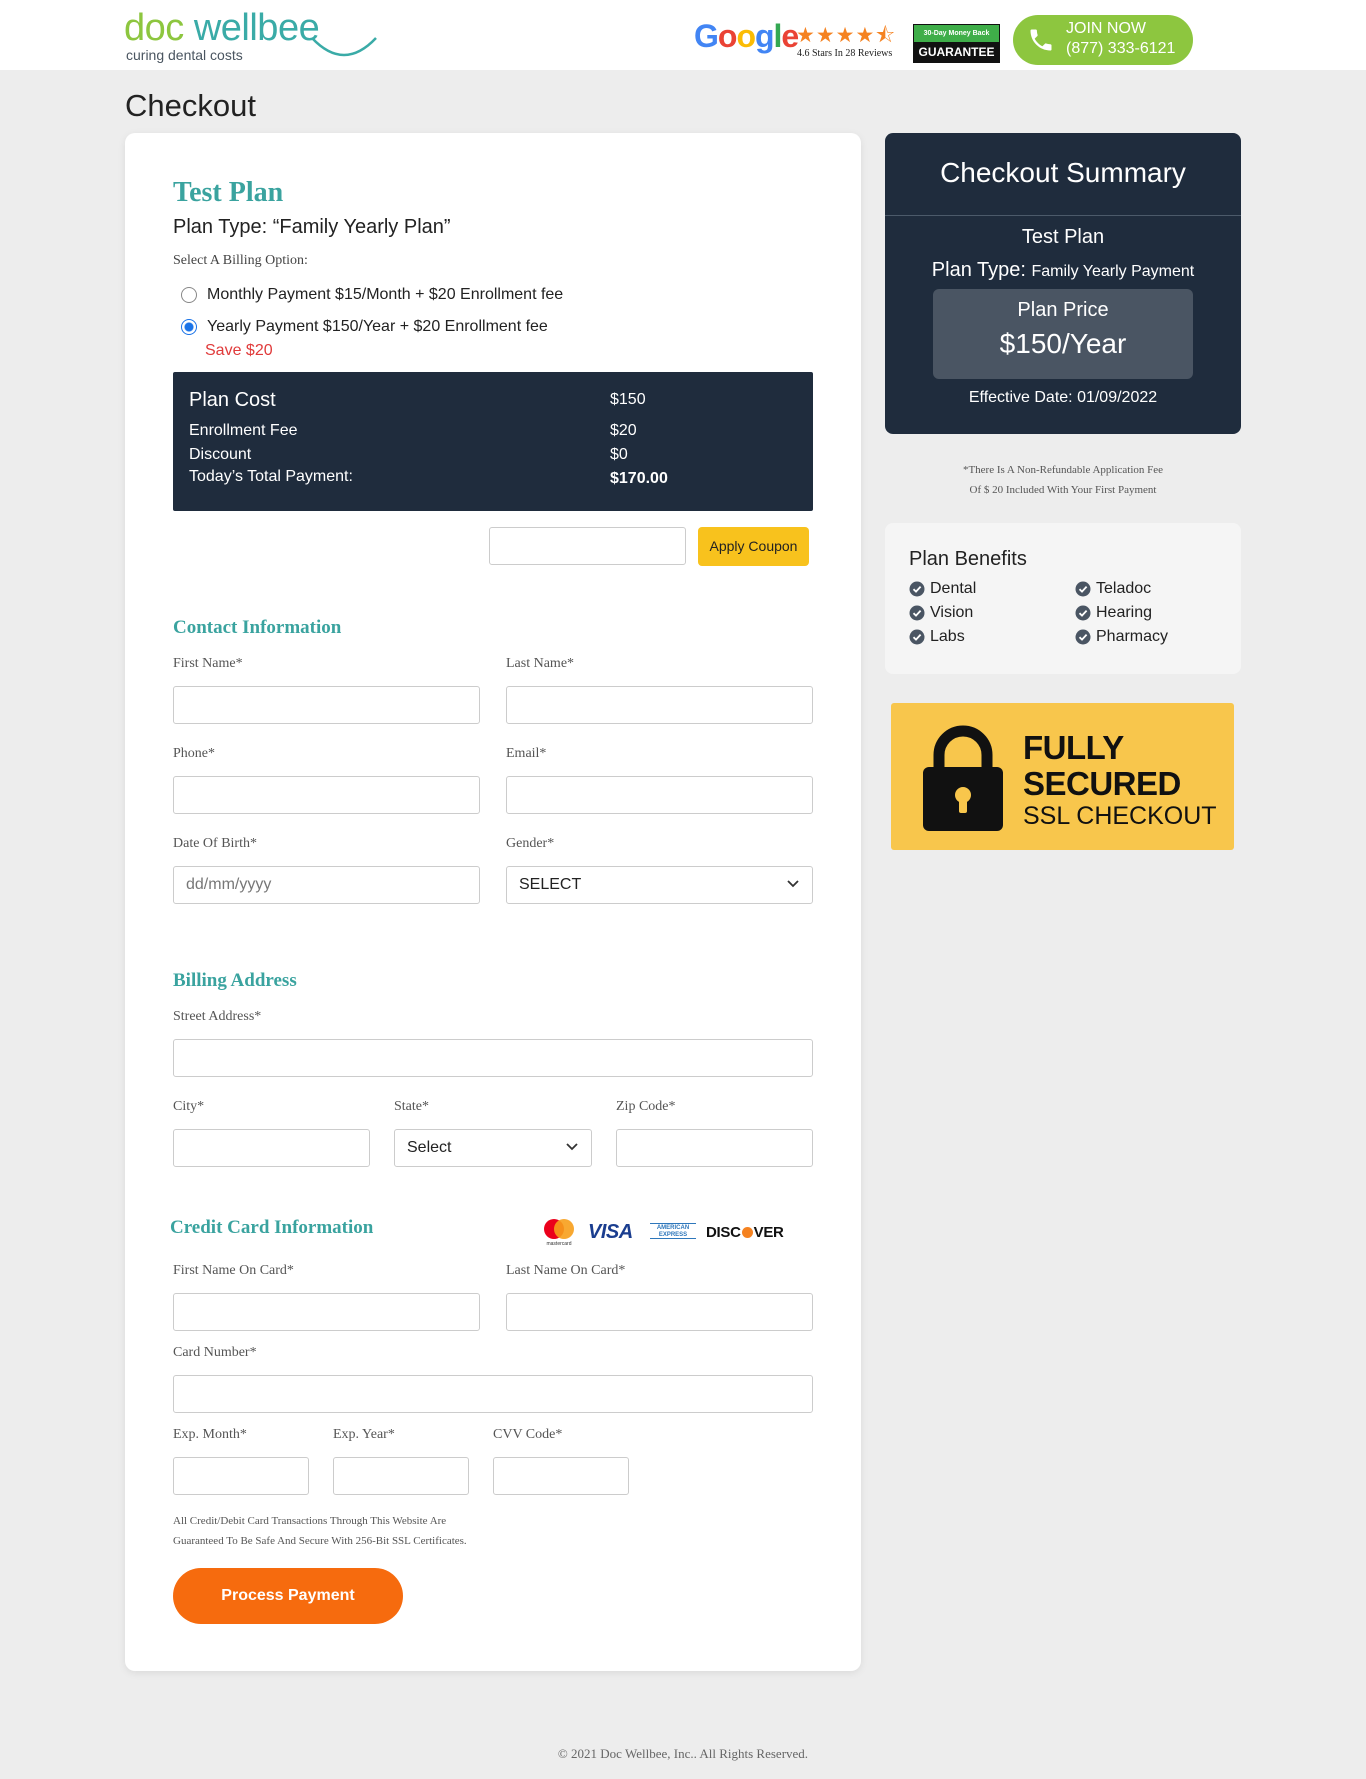 This screenshot has width=1366, height=1779. Describe the element at coordinates (619, 454) in the screenshot. I see `discount-value: $0` at that location.